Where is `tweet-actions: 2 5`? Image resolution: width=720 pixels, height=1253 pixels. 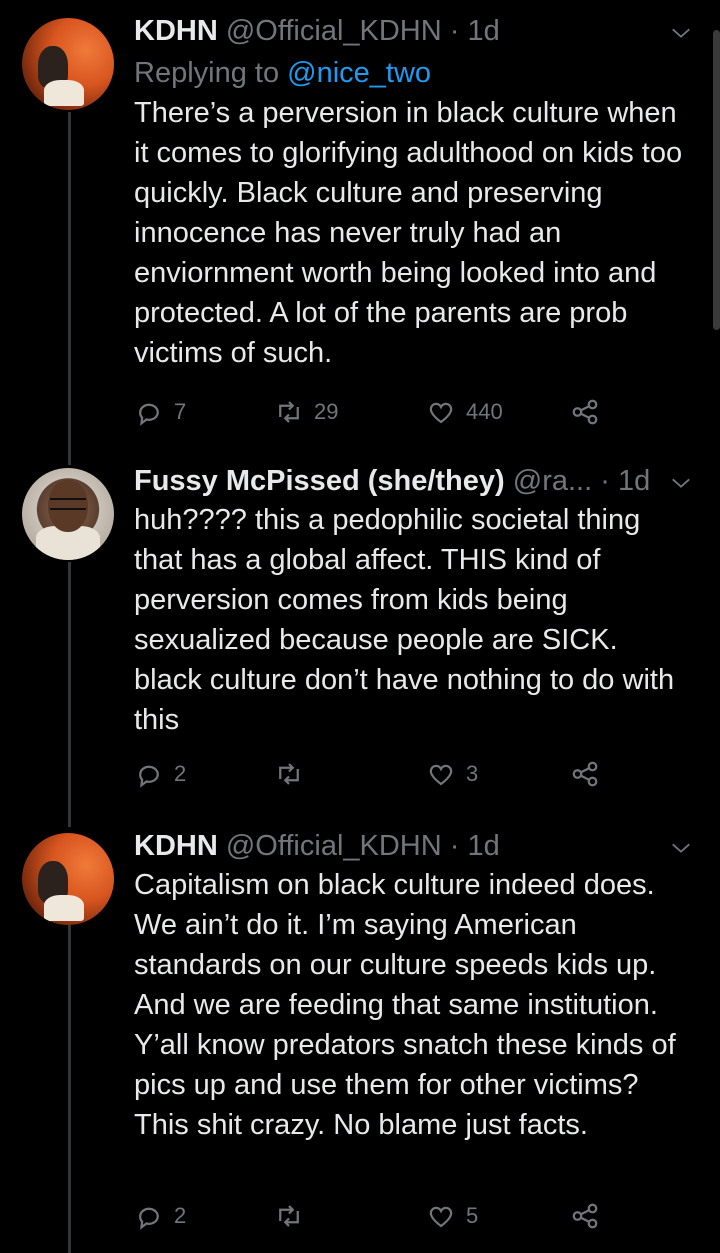 tweet-actions: 2 5 is located at coordinates (374, 1216).